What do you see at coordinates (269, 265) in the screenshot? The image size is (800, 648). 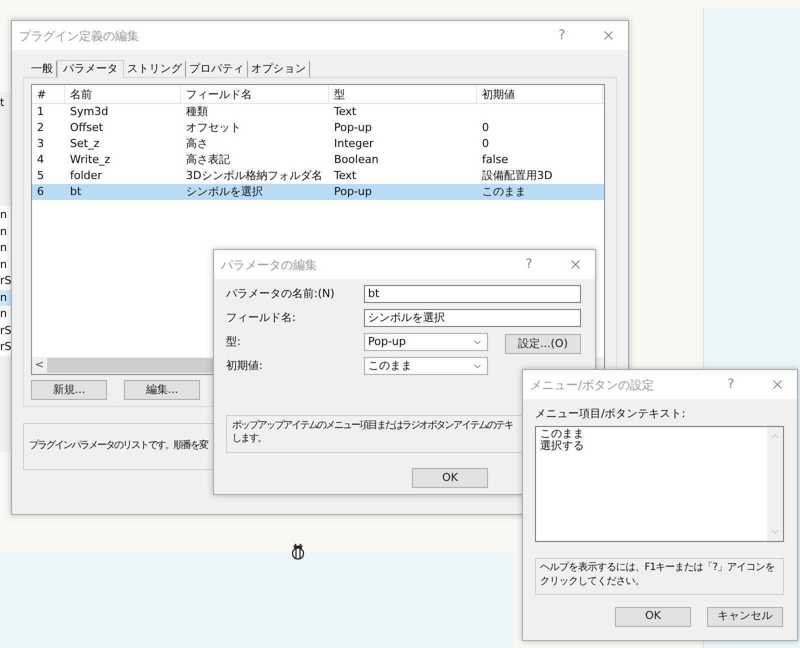 I see `window-title: パラメータの編集` at bounding box center [269, 265].